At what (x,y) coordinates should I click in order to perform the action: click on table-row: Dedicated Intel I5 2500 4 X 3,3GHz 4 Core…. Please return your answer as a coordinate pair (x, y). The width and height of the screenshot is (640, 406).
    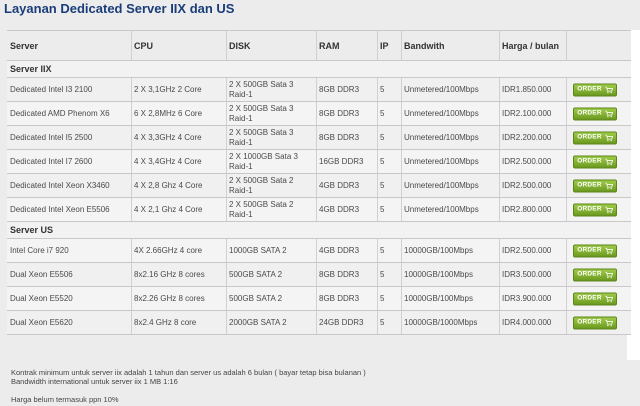
    Looking at the image, I should click on (319, 138).